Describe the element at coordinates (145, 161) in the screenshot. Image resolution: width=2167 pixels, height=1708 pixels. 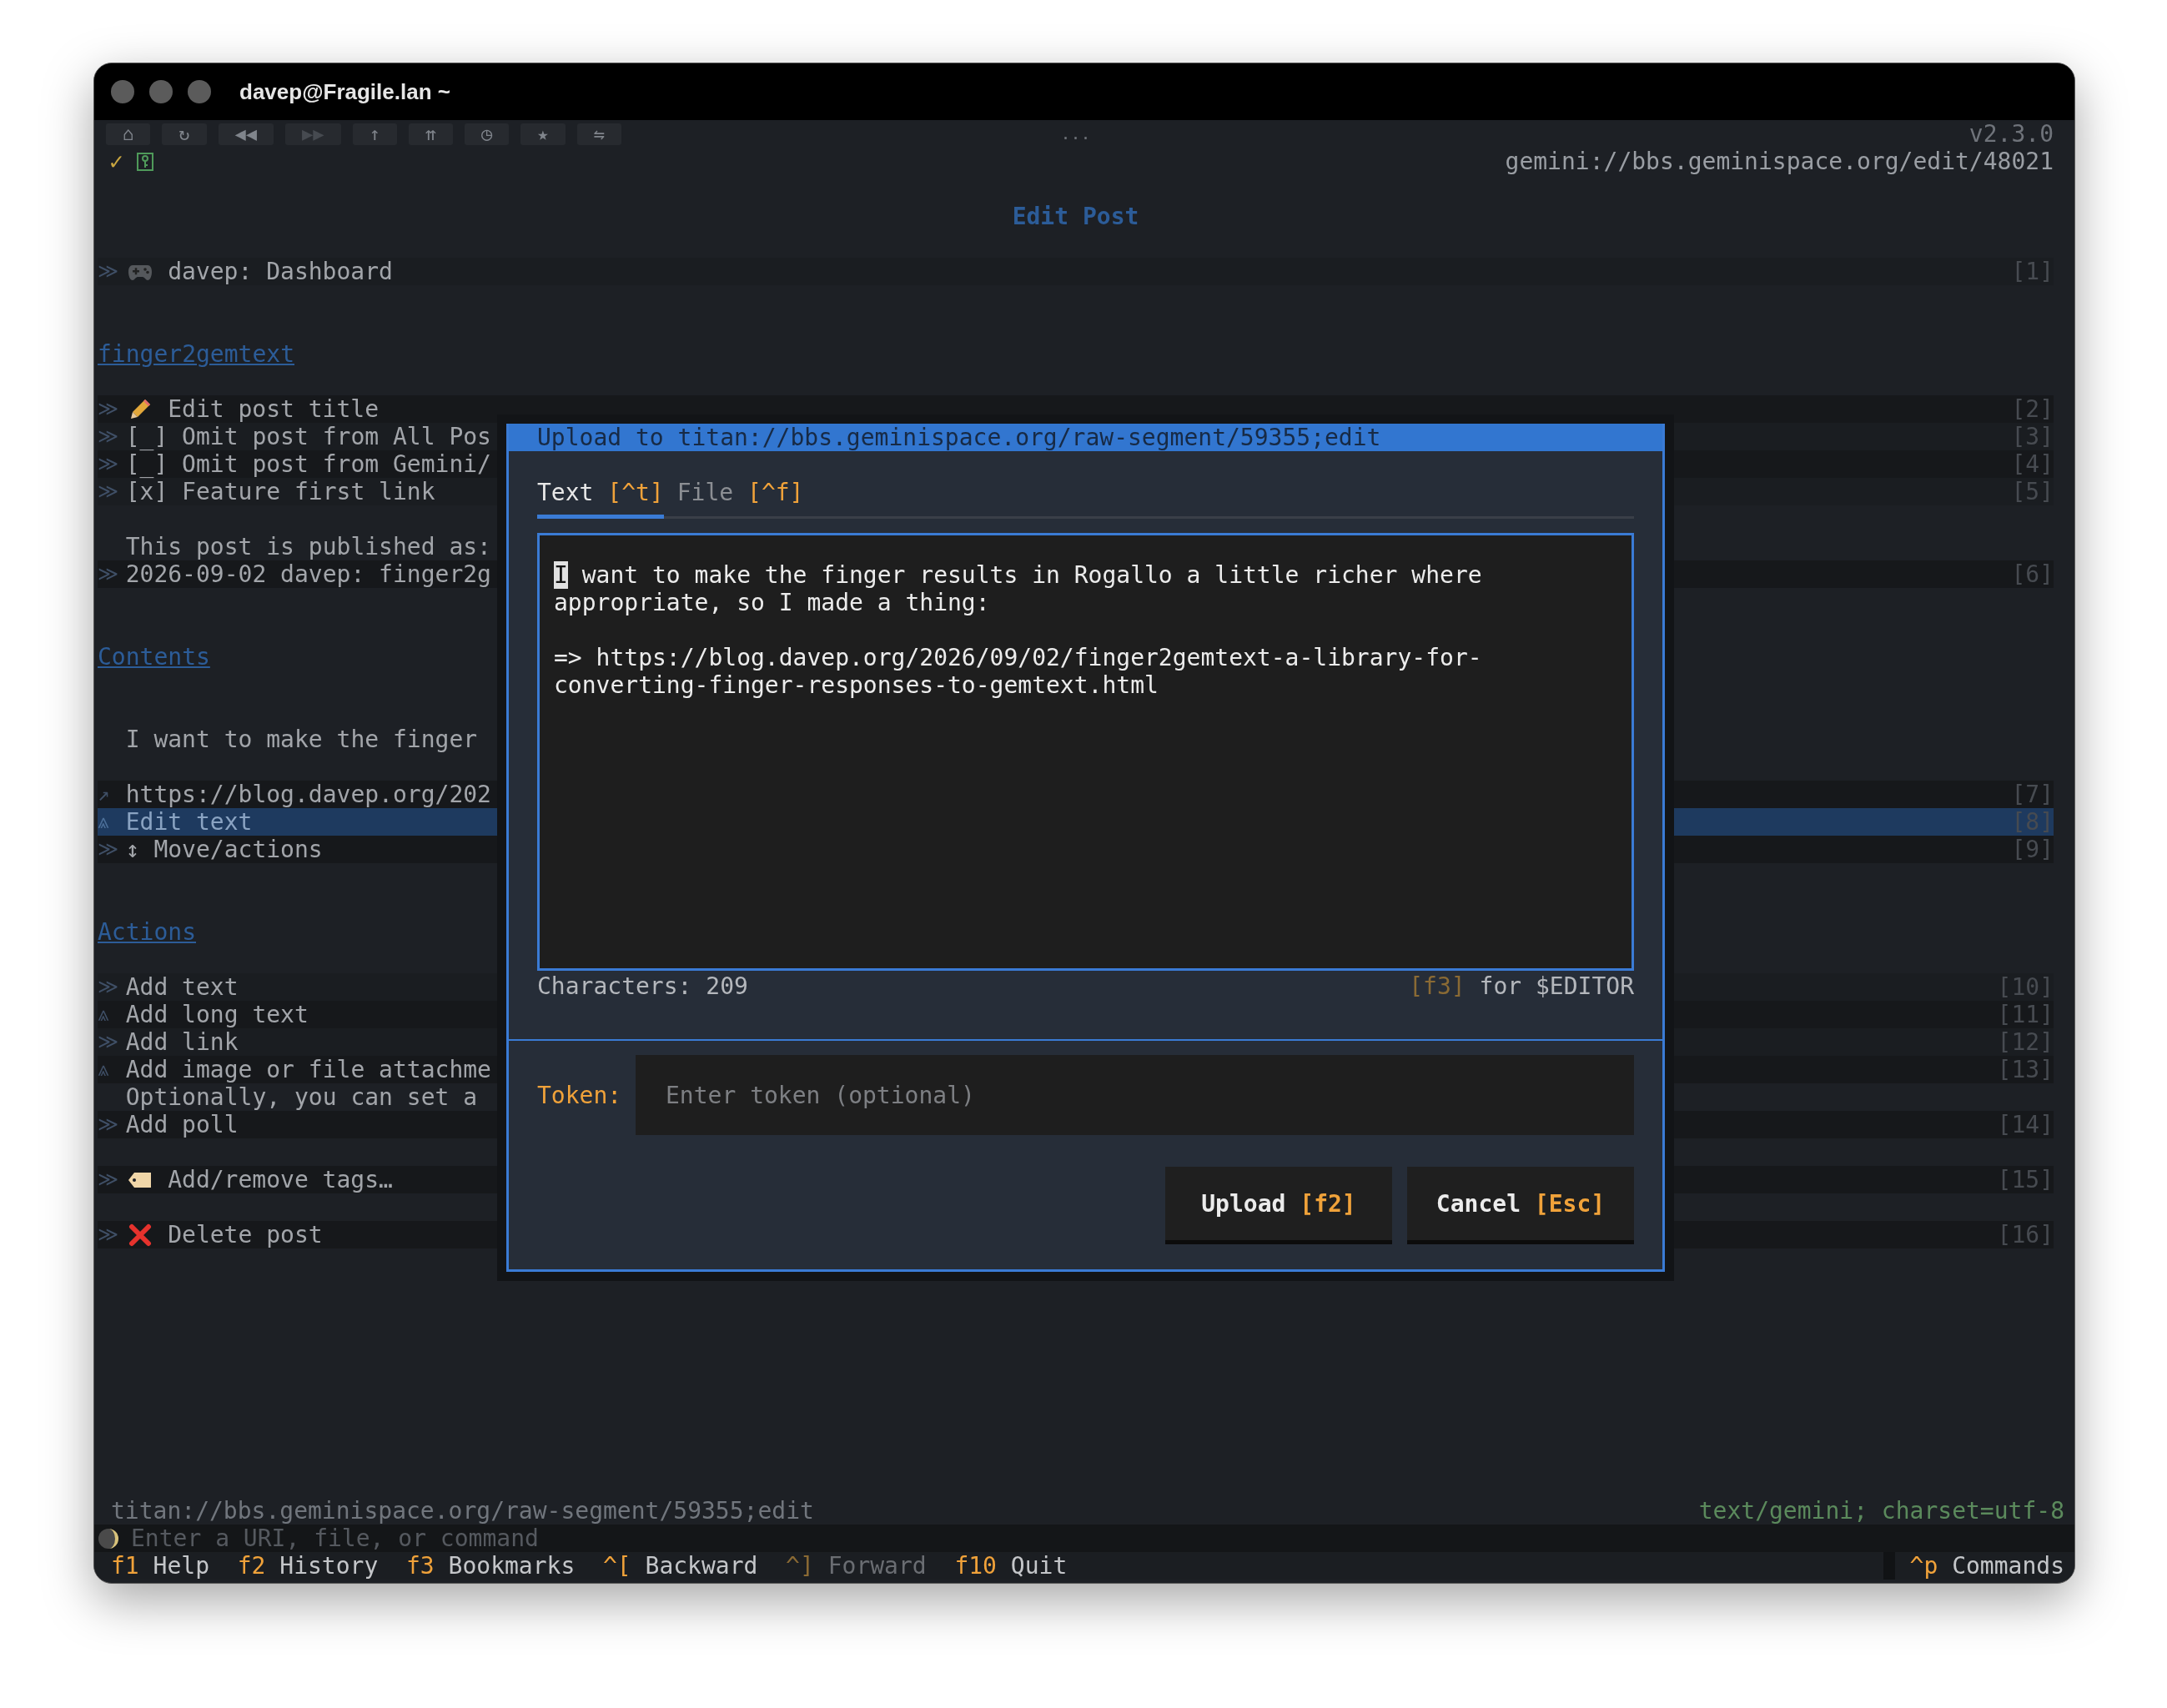
I see `key-icon` at that location.